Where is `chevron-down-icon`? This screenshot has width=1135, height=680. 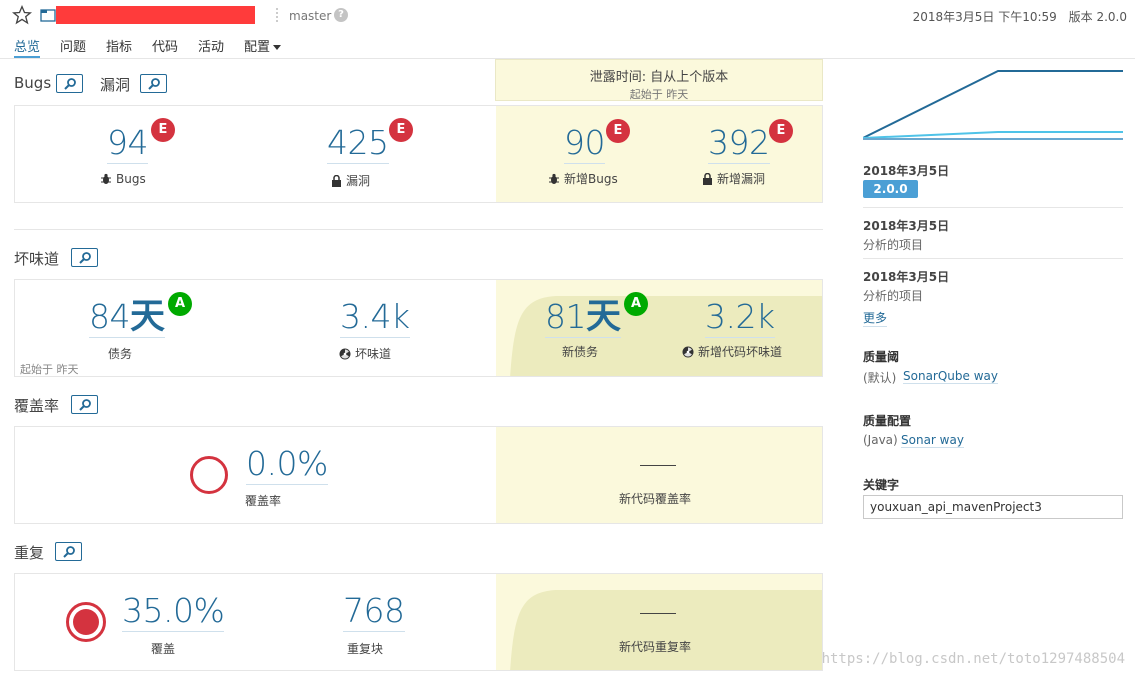 chevron-down-icon is located at coordinates (277, 47).